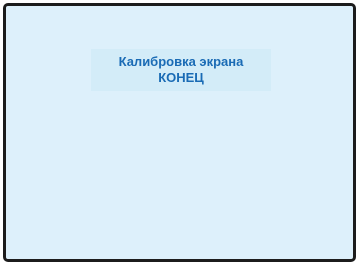 The width and height of the screenshot is (359, 265). I want to click on calibration-status-label: Калибровка экрана КОНЕЦ, so click(181, 70).